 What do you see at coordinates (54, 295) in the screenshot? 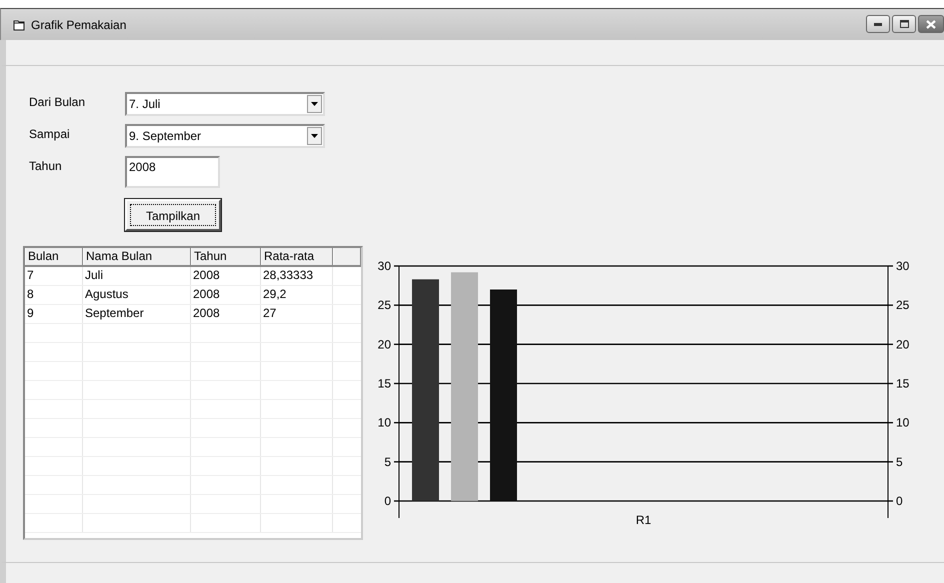
I see `table-cell: 8` at bounding box center [54, 295].